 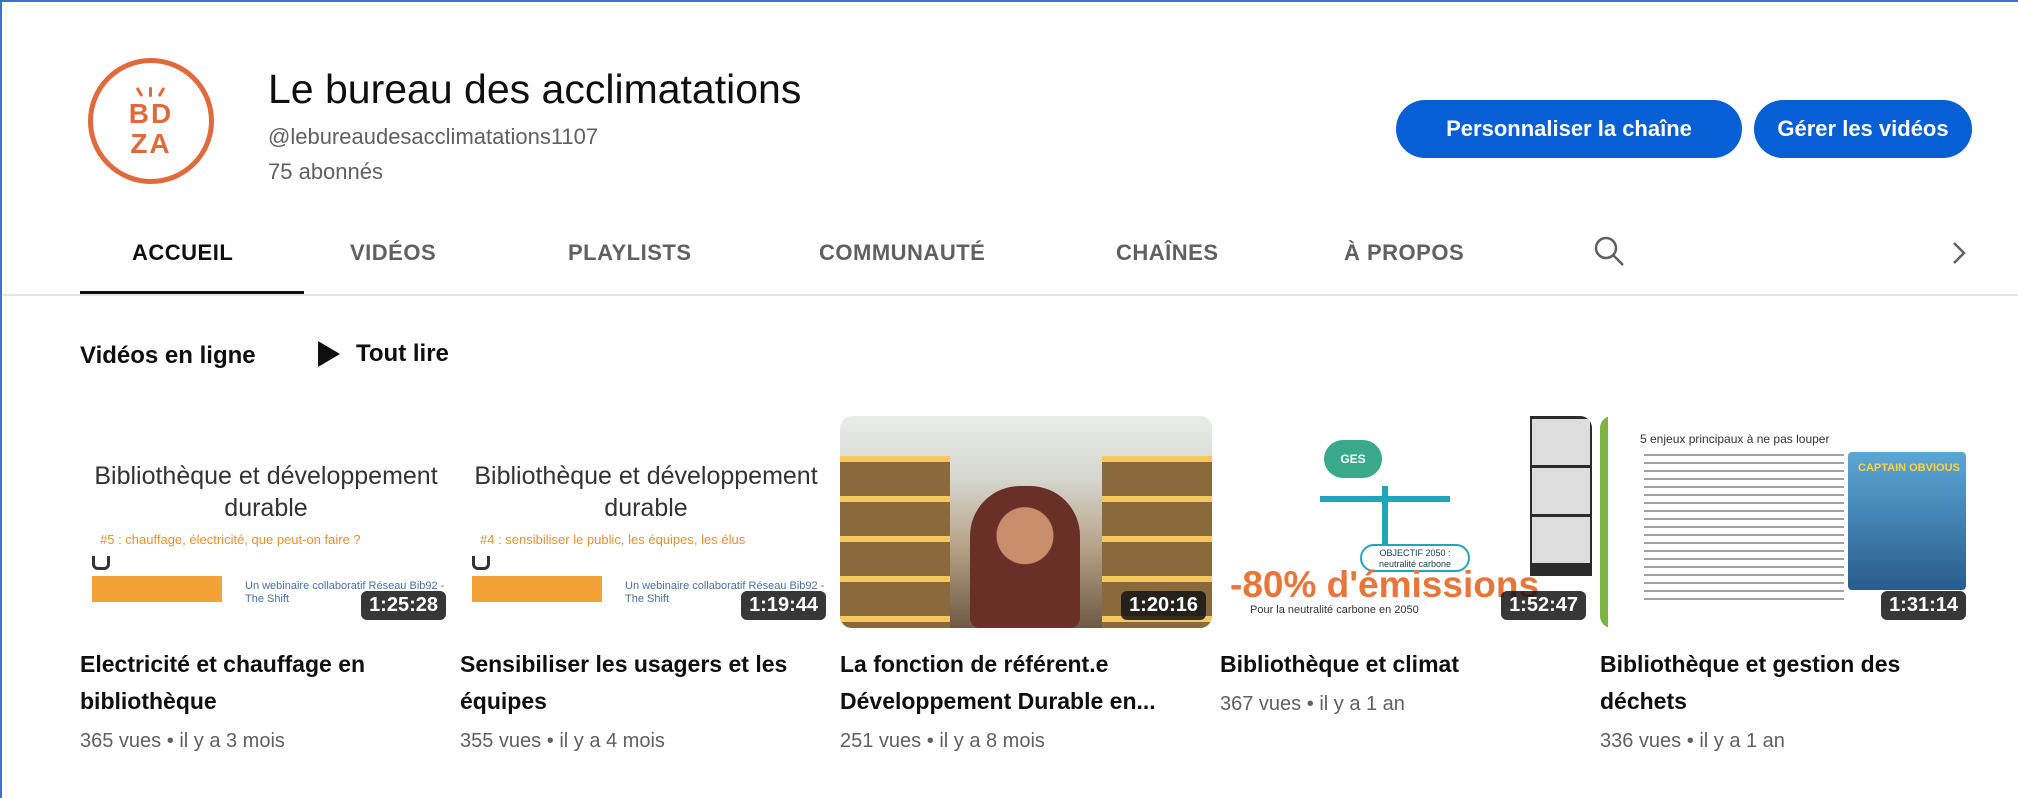 I want to click on comic-title: CAPTAIN OBVIOUS, so click(x=1909, y=468).